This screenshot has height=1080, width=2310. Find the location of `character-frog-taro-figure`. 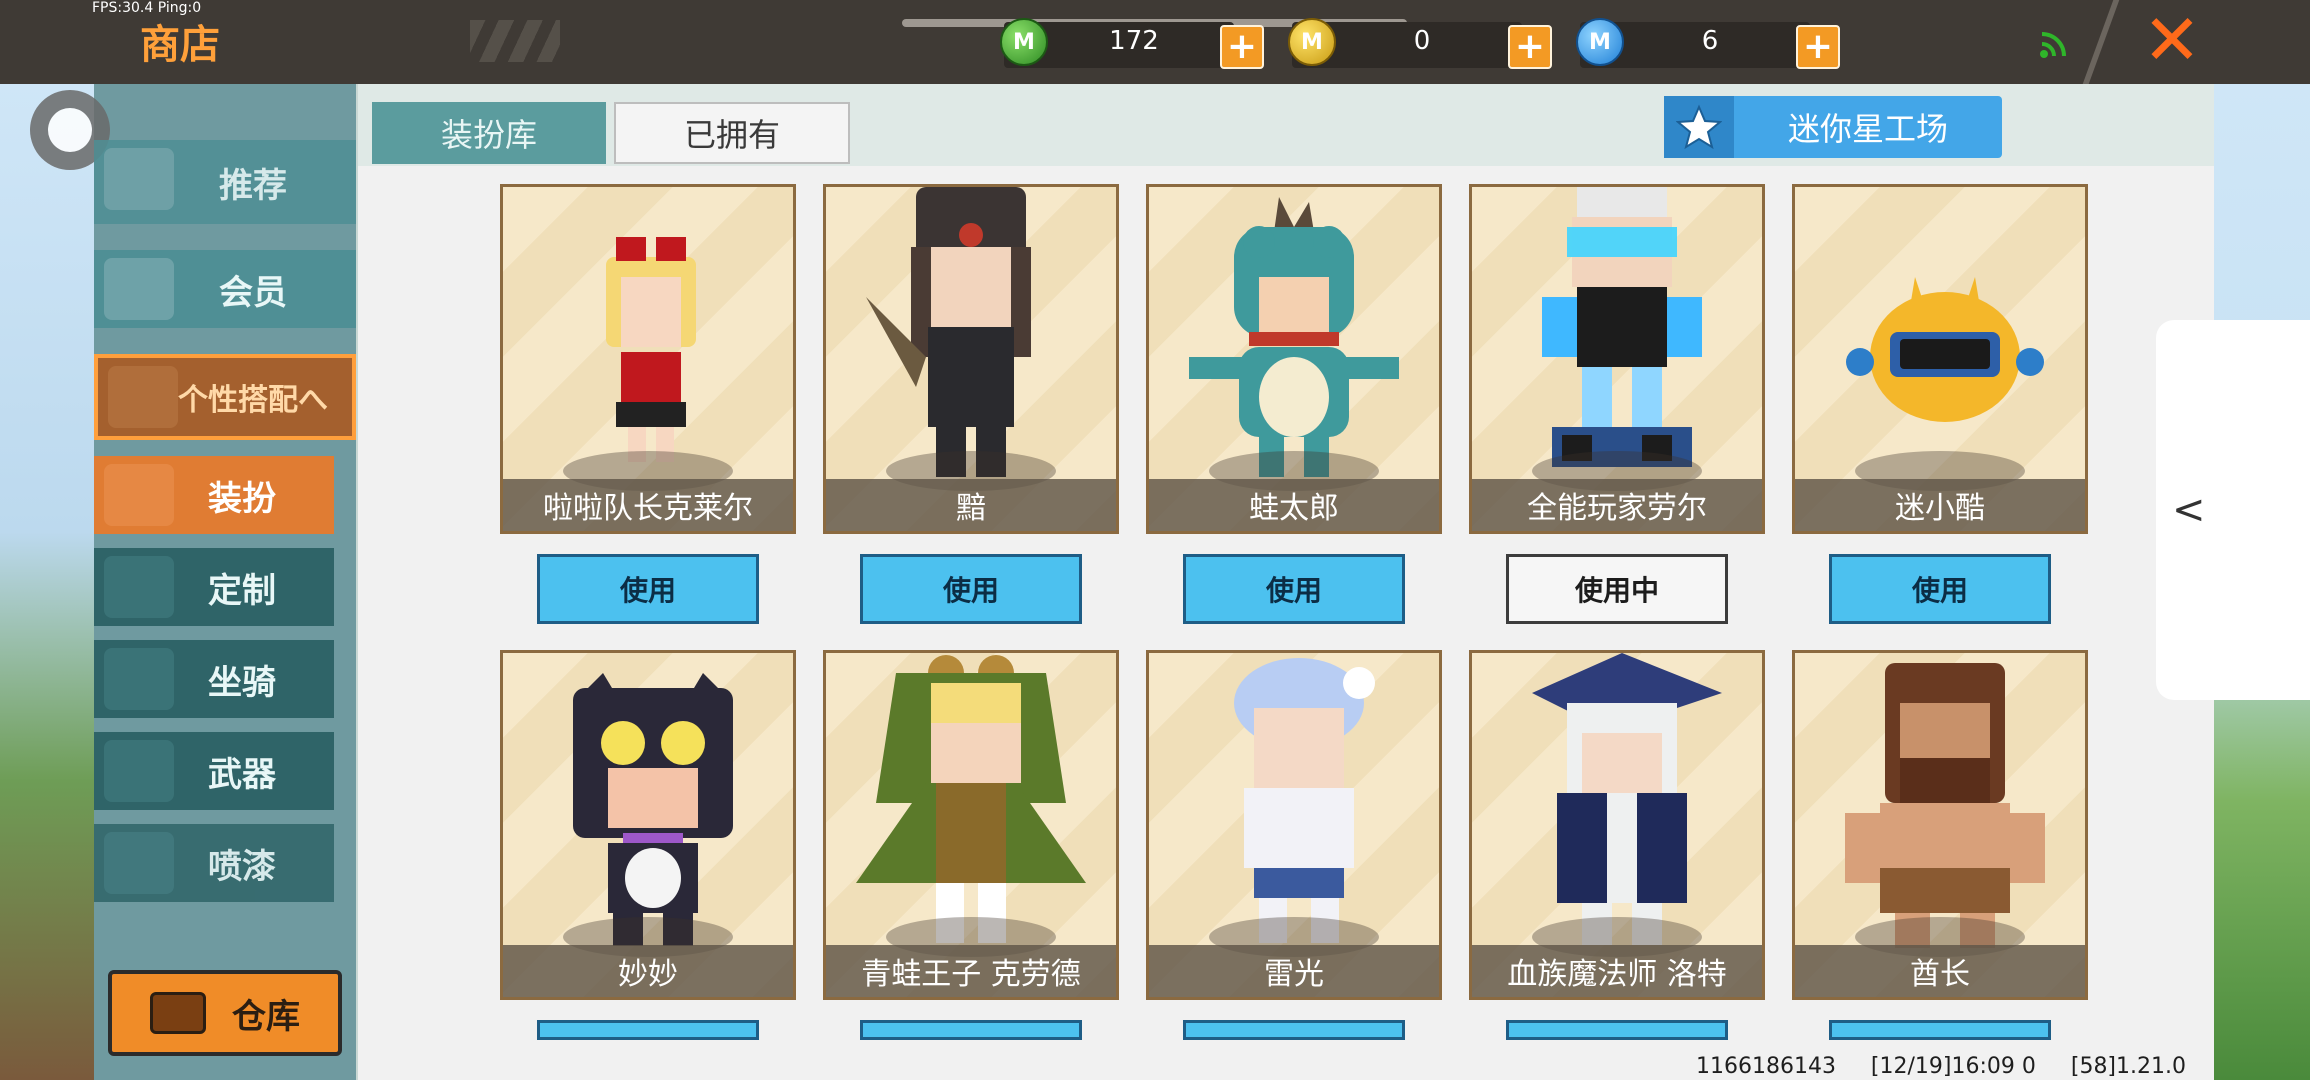

character-frog-taro-figure is located at coordinates (1294, 337).